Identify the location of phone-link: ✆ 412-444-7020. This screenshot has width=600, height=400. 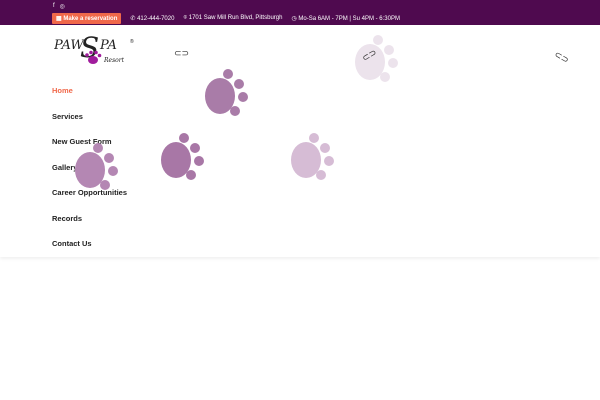
(152, 18).